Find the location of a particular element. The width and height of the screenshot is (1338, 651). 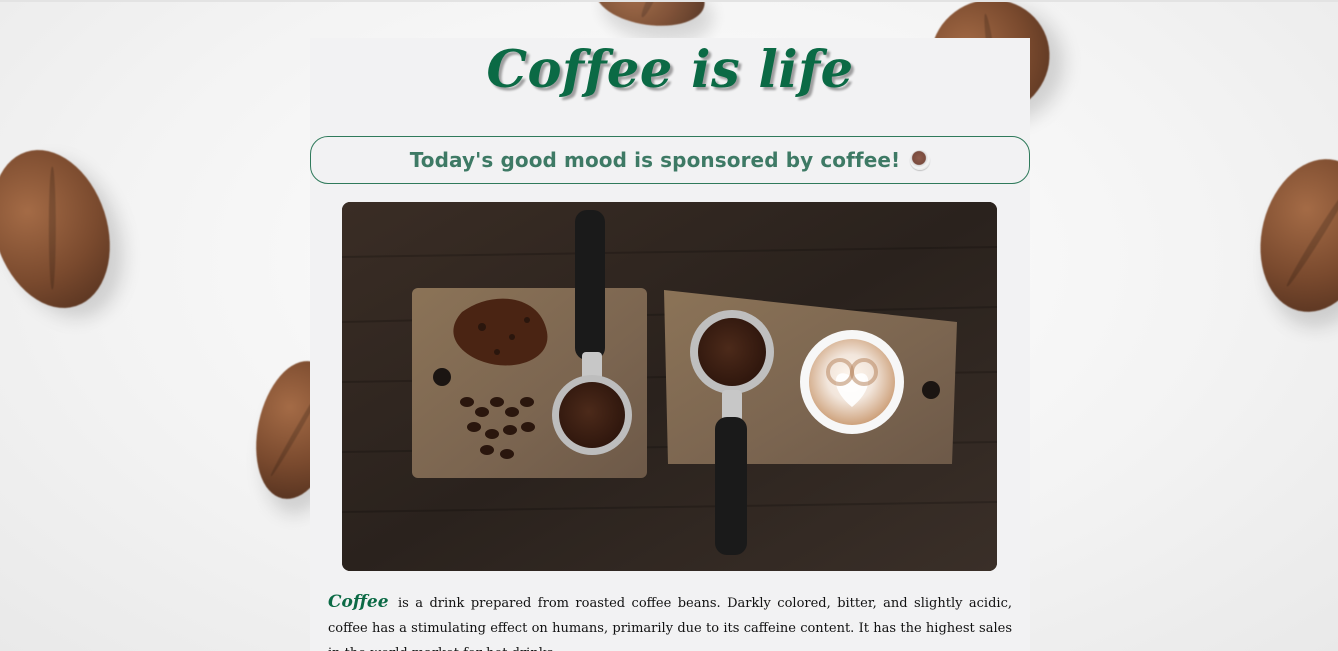

page-title: Coffee is life is located at coordinates (670, 70).